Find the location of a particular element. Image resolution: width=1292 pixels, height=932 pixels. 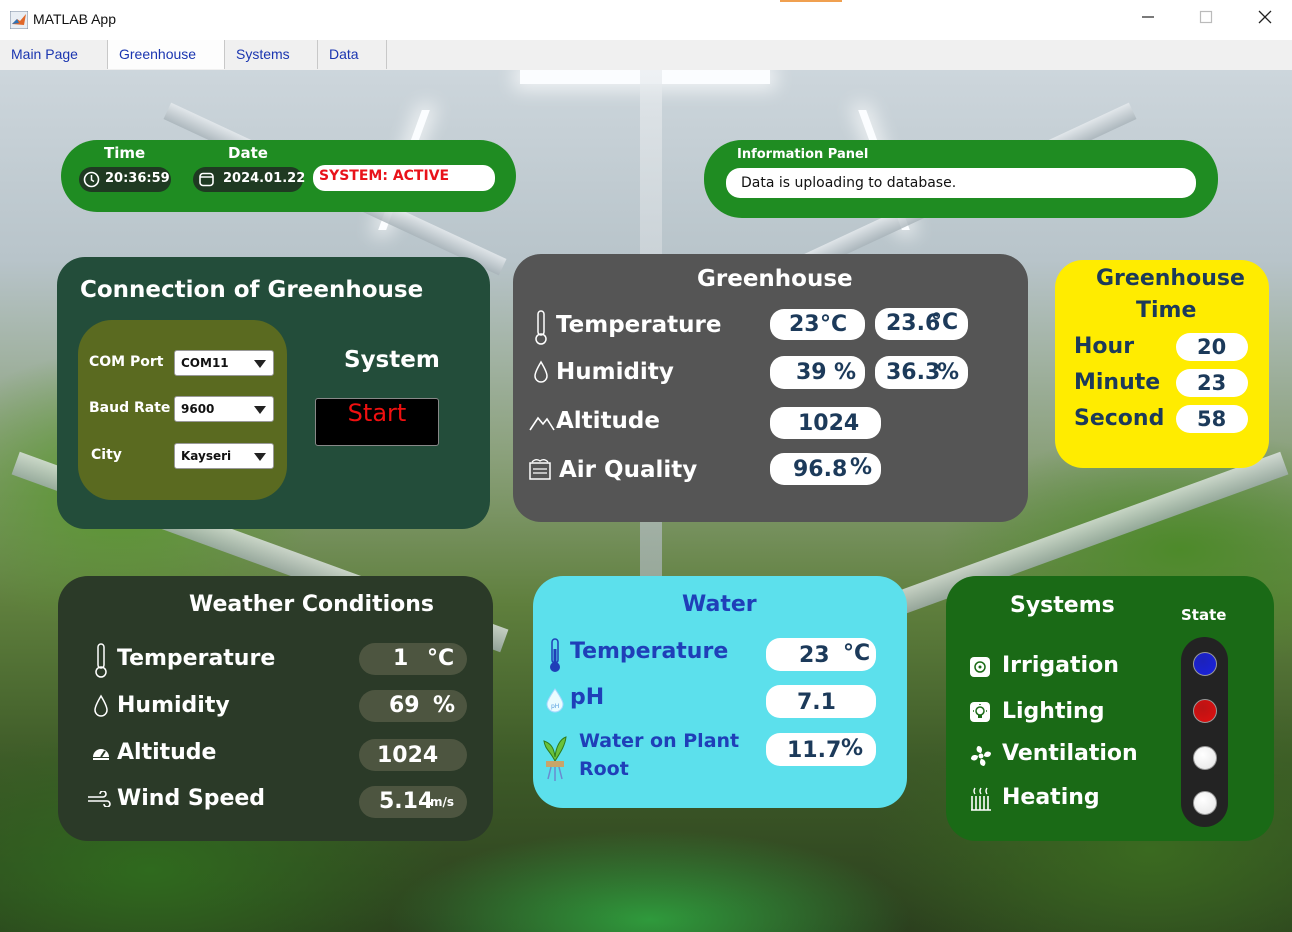

maximize-icon is located at coordinates (1206, 17).